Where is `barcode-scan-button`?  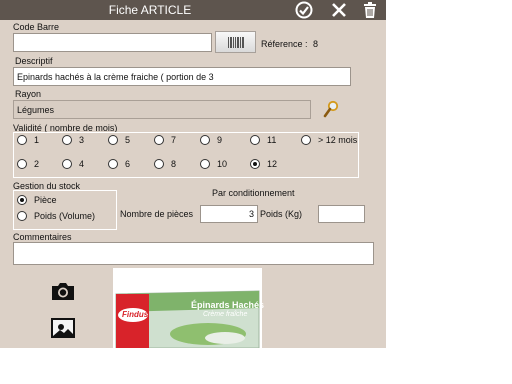
barcode-scan-button is located at coordinates (235, 42).